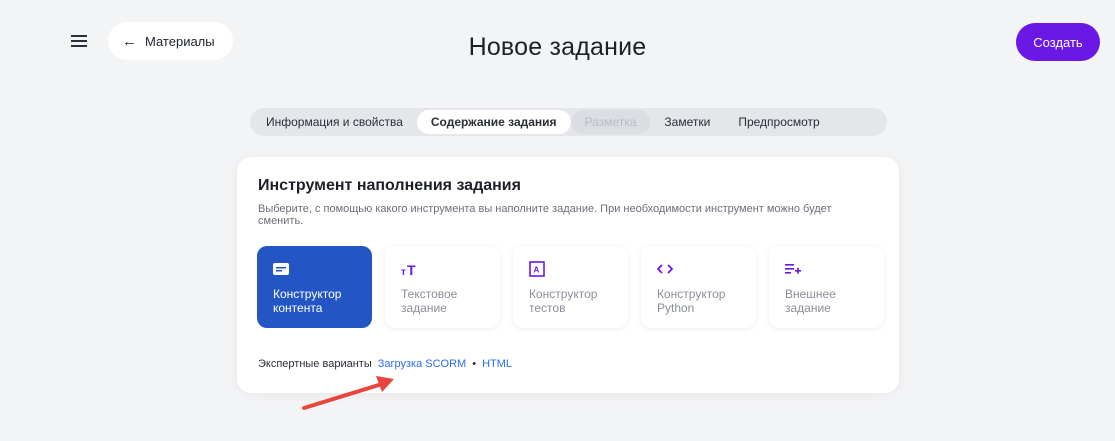 Image resolution: width=1115 pixels, height=441 pixels. I want to click on tab-info: Информация и свойства, so click(334, 122).